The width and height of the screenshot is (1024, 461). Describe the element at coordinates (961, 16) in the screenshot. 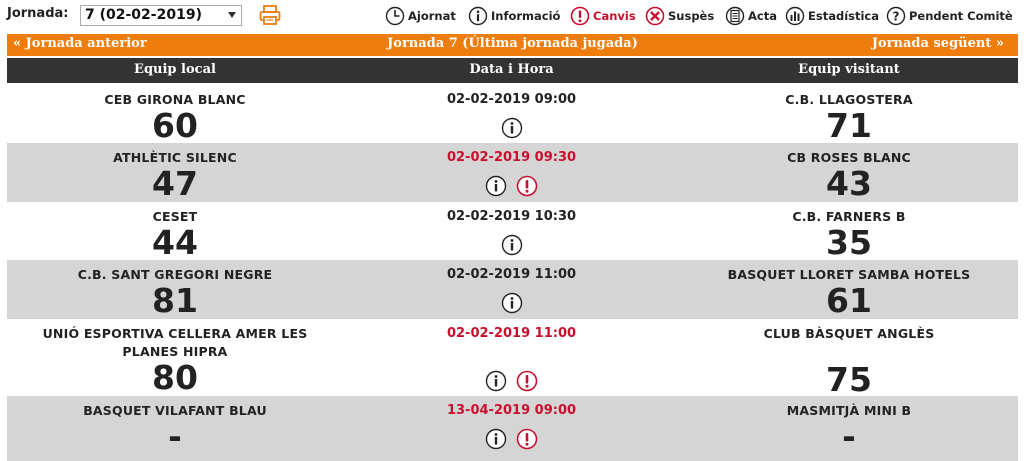

I see `legend-label: Pendent Comitè` at that location.